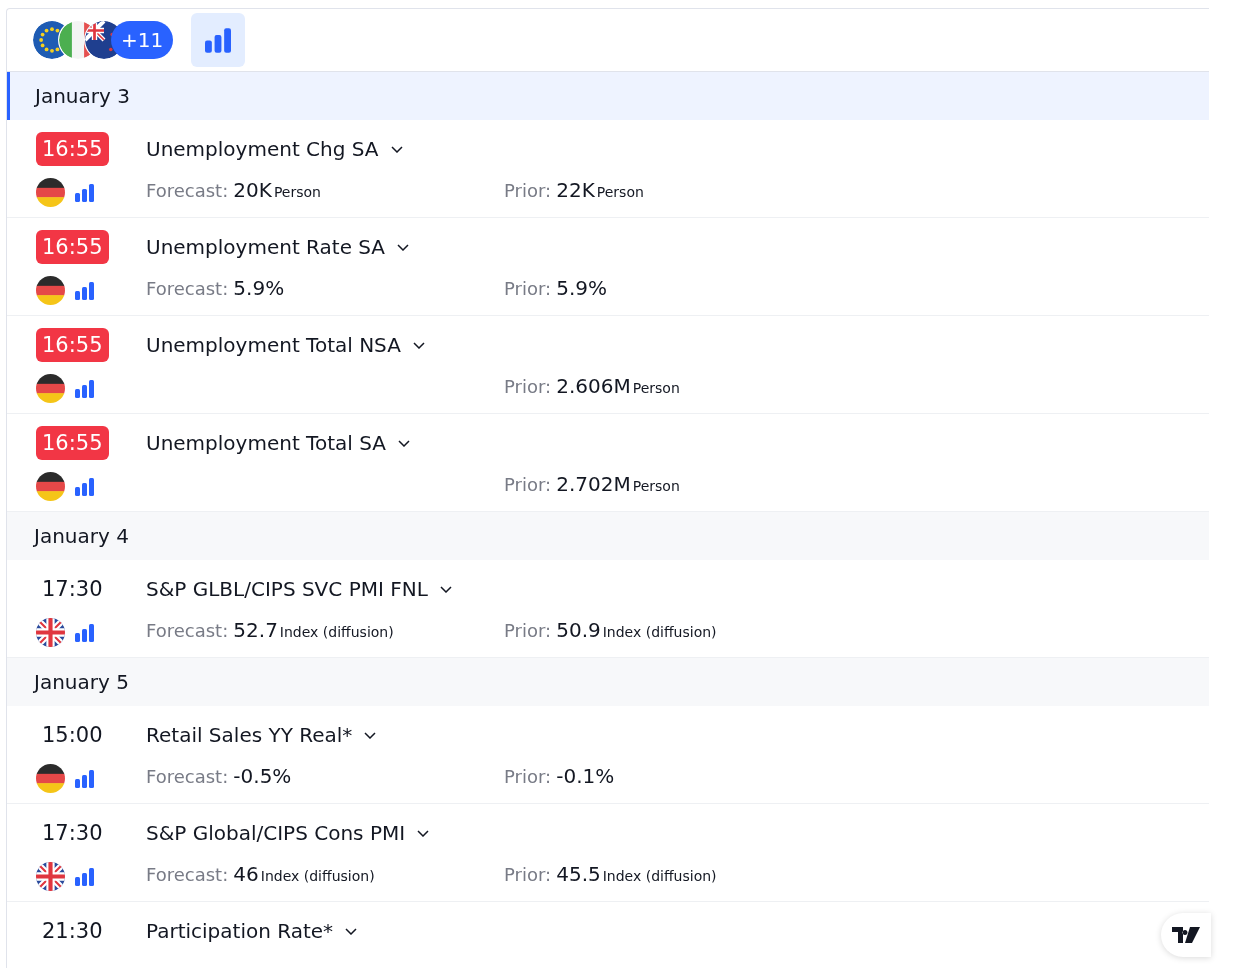  Describe the element at coordinates (592, 484) in the screenshot. I see `prior-value: Prior: 2.702M Person` at that location.